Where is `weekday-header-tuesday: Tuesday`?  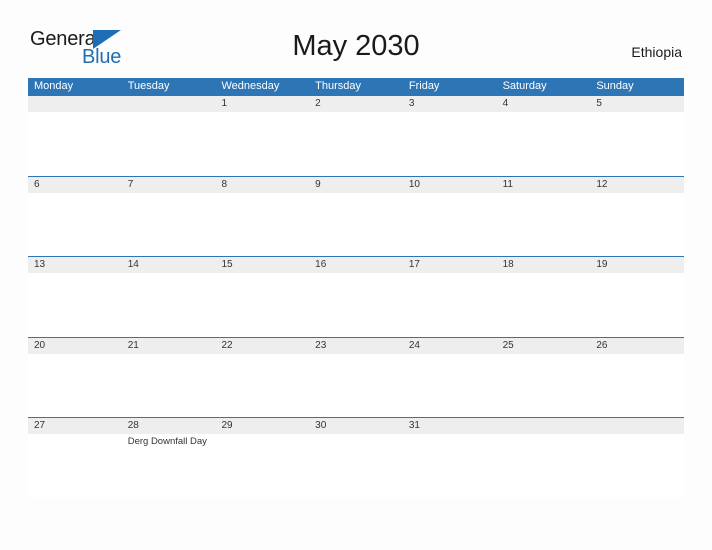 weekday-header-tuesday: Tuesday is located at coordinates (148, 86).